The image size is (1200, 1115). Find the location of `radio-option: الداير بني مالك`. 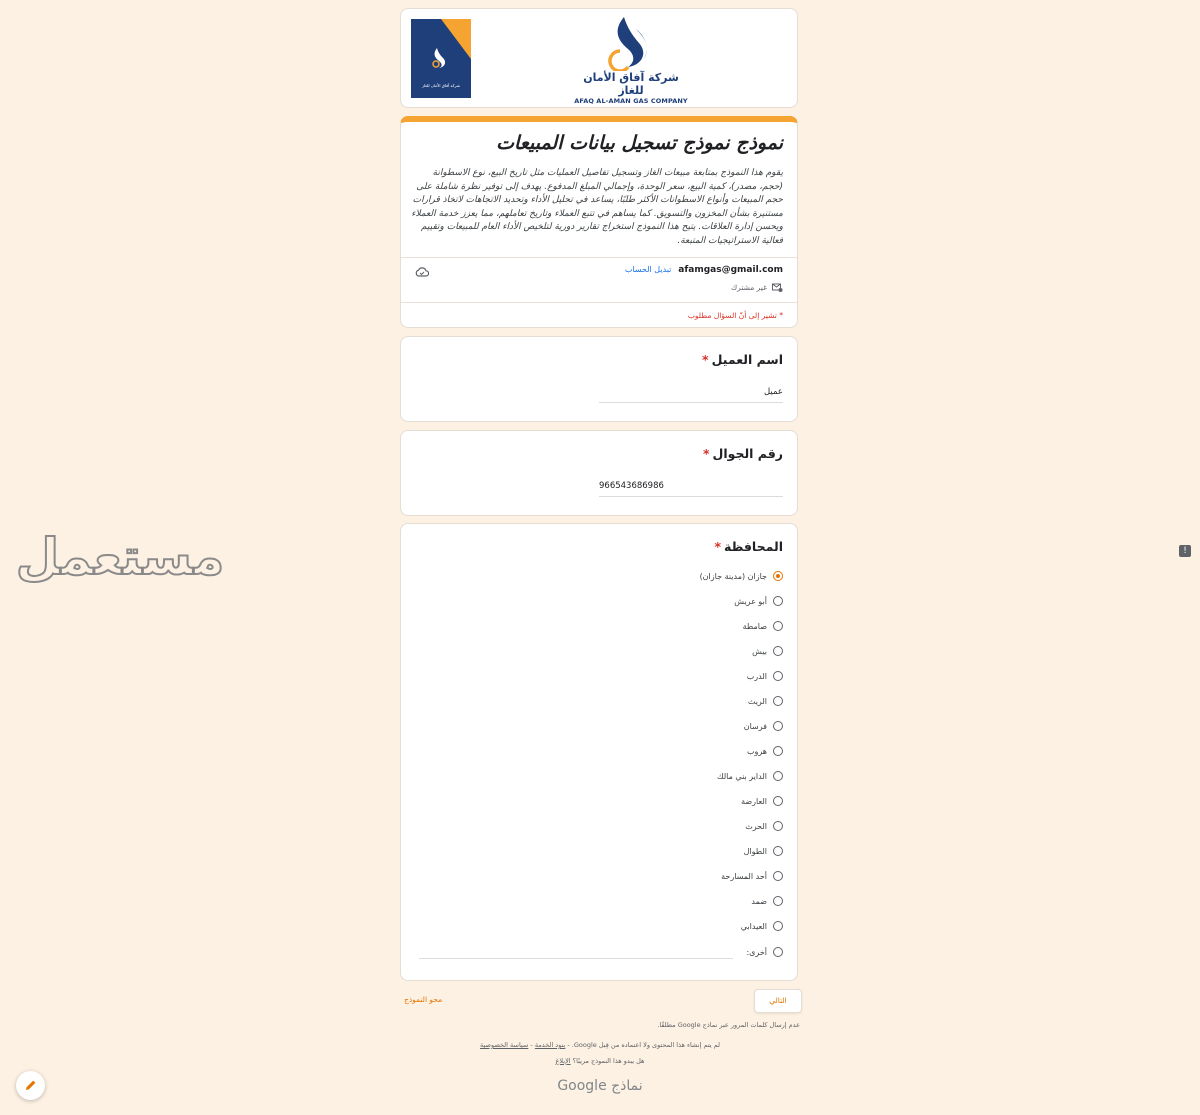

radio-option: الداير بني مالك is located at coordinates (750, 776).